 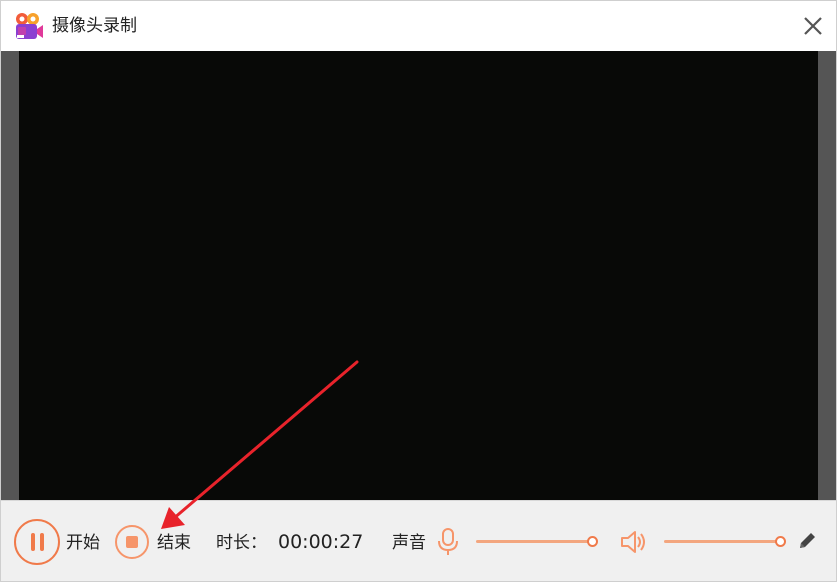 I want to click on duration-label: 时长：, so click(x=241, y=543).